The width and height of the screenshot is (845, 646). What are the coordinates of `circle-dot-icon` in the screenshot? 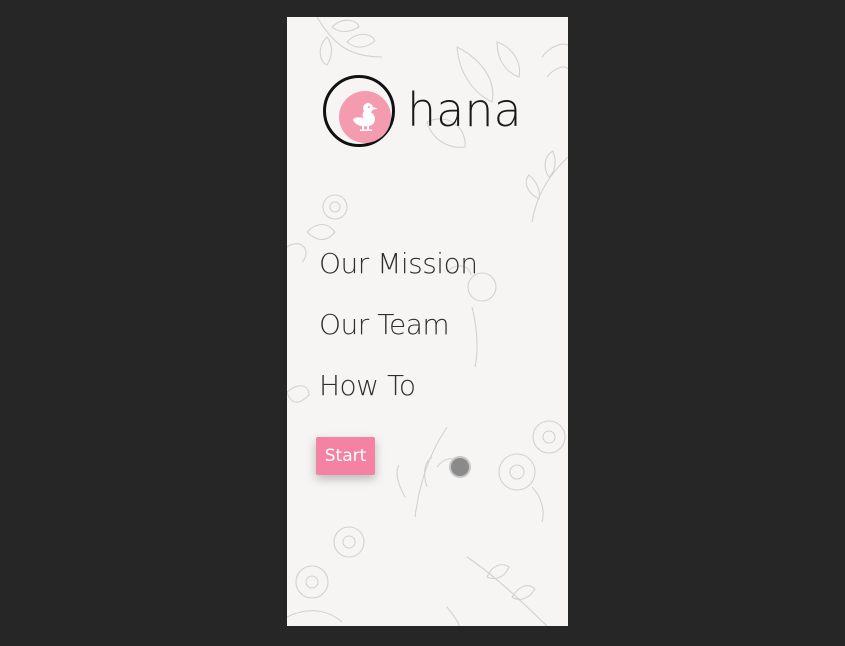 It's located at (460, 467).